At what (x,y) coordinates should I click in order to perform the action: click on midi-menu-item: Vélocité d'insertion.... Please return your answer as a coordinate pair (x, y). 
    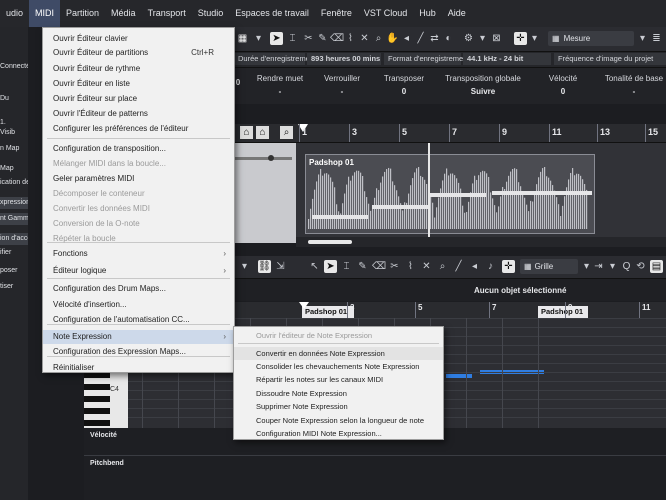
    Looking at the image, I should click on (138, 305).